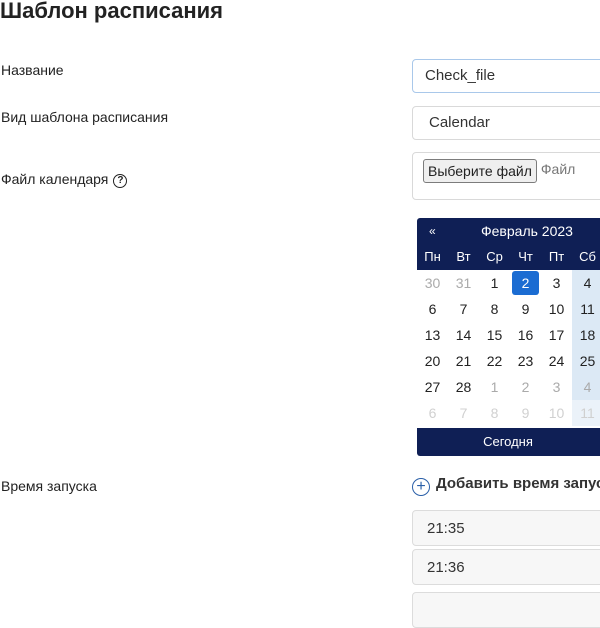 The image size is (600, 628). Describe the element at coordinates (446, 528) in the screenshot. I see `run-time-value: 21:35` at that location.